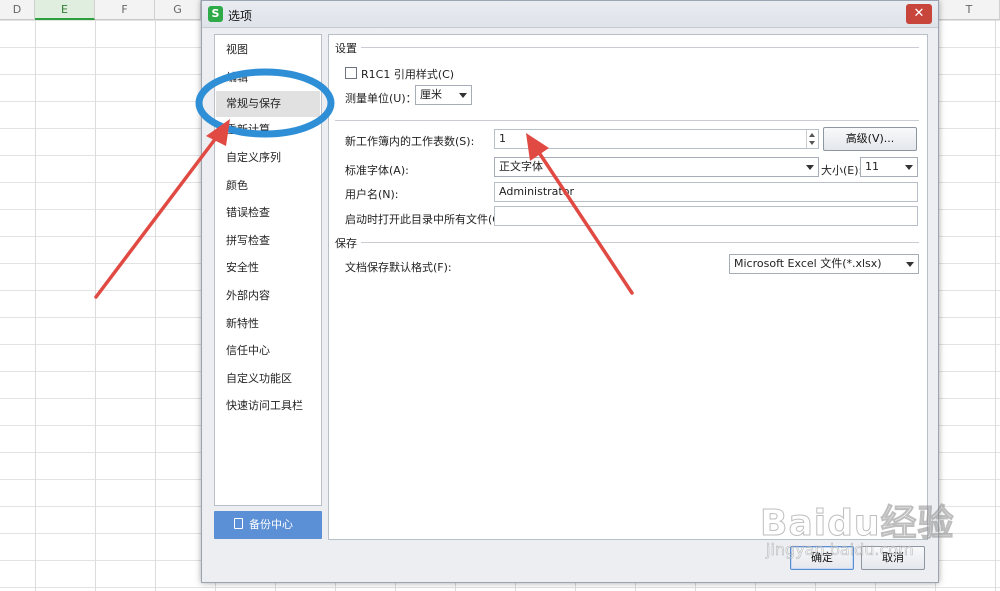 This screenshot has height=591, width=1000. What do you see at coordinates (398, 267) in the screenshot?
I see `save-format-label: 文档保存默认格式(F):` at bounding box center [398, 267].